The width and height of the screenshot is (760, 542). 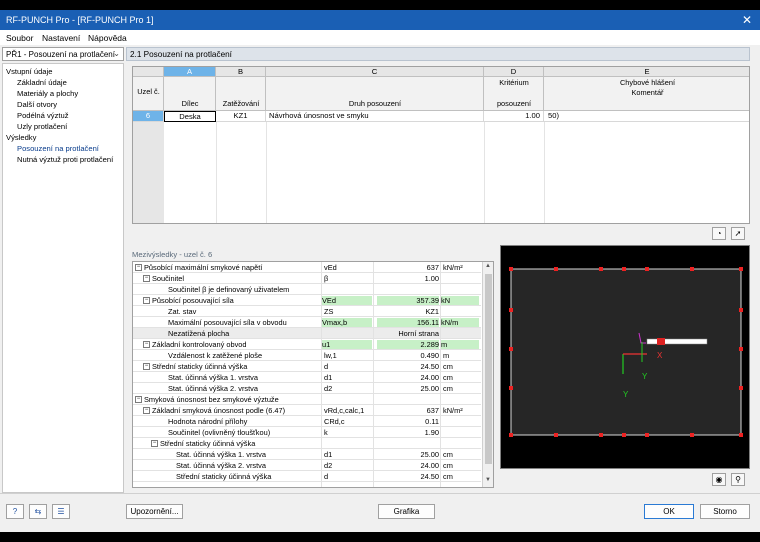 I want to click on result-row: Střední staticky účinná výška d 24.50 cm, so click(x=307, y=476).